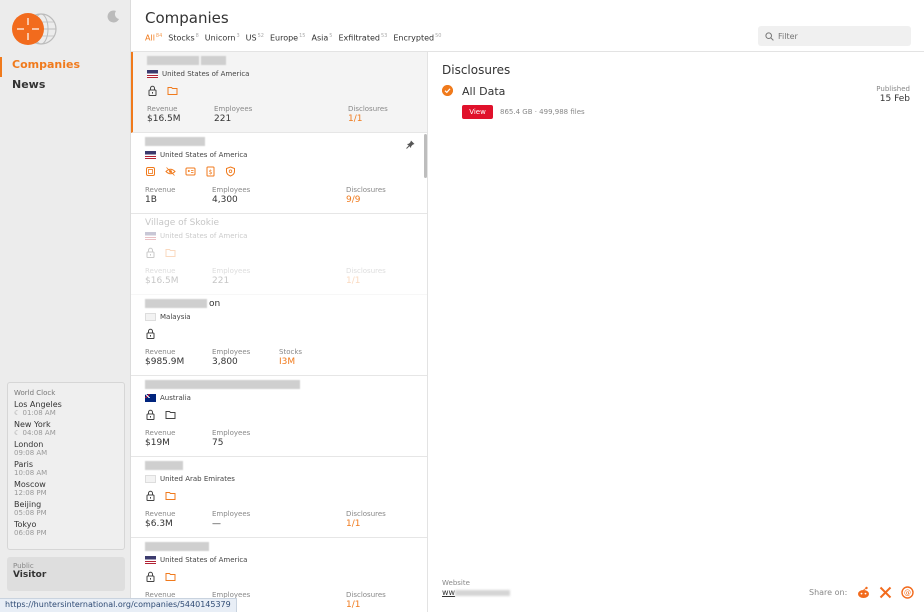 The width and height of the screenshot is (924, 612). Describe the element at coordinates (178, 358) in the screenshot. I see `stat-revenue: Revenue $985.9M` at that location.